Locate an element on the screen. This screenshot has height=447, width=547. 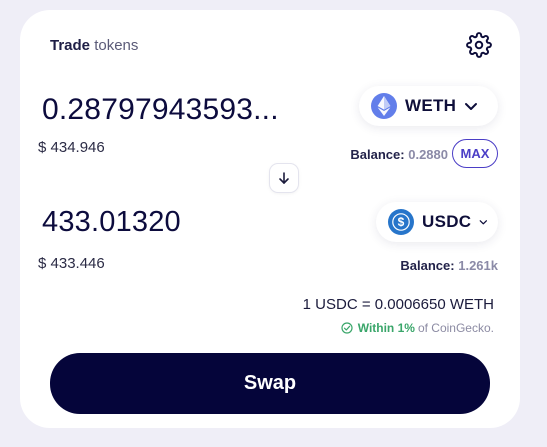
title-light: tokens is located at coordinates (116, 45).